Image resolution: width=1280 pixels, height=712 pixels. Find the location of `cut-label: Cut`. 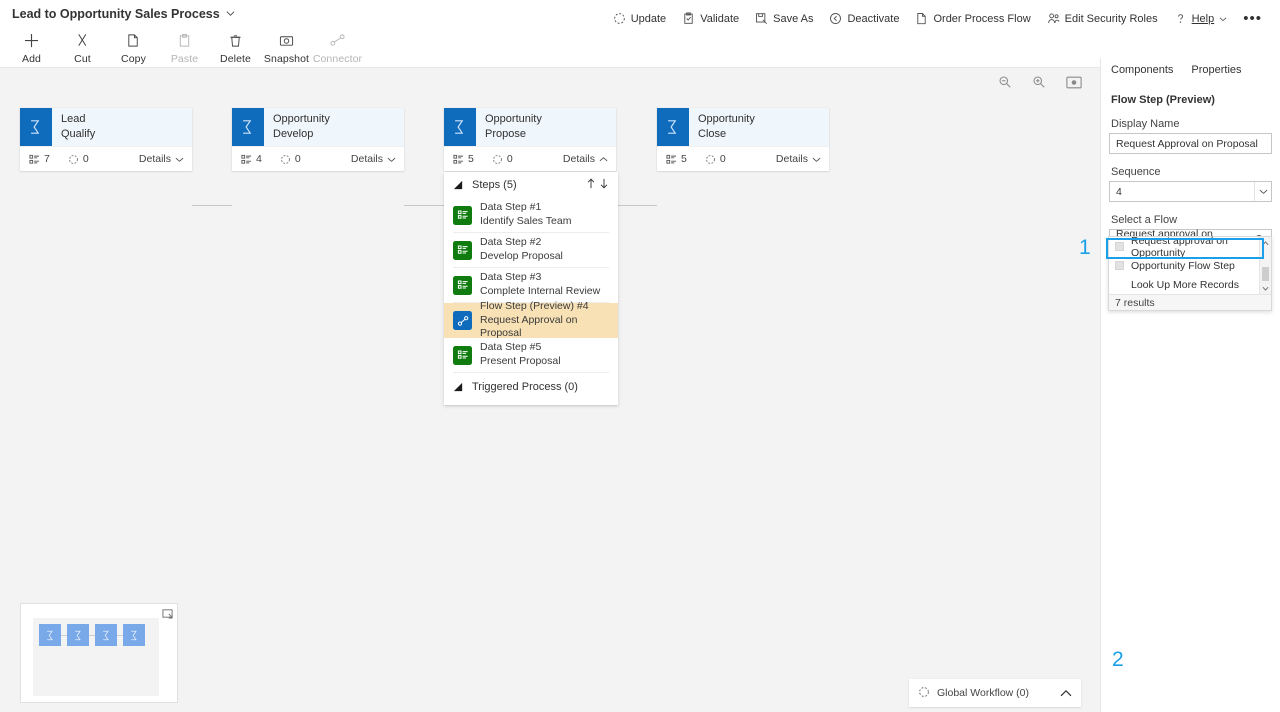

cut-label: Cut is located at coordinates (82, 59).